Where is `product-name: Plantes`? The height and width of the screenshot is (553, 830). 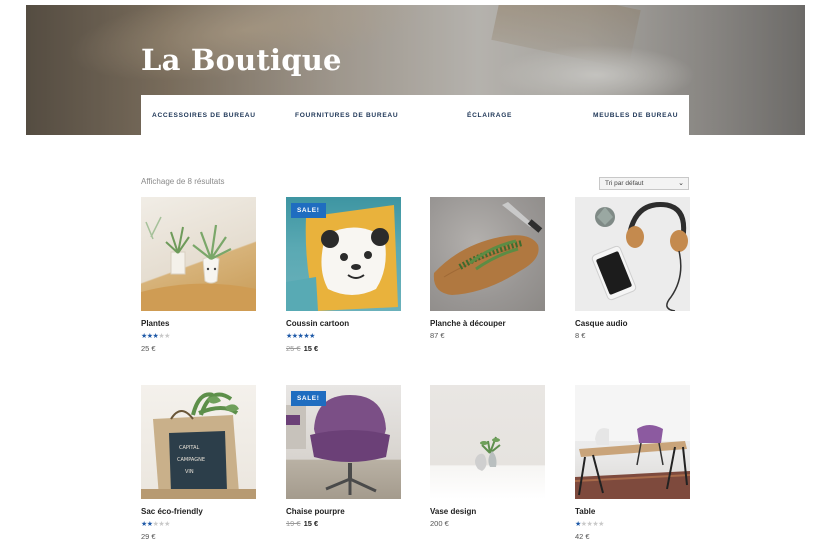 product-name: Plantes is located at coordinates (198, 323).